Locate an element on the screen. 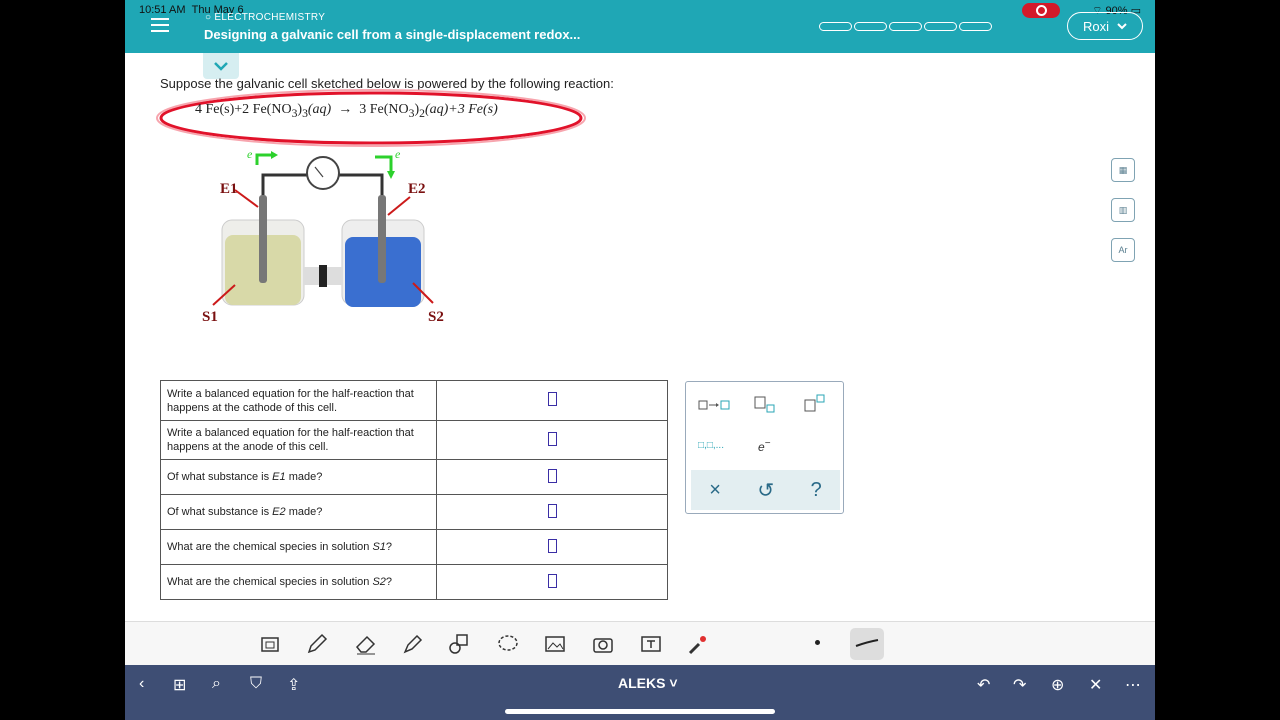  label-s1: S1 is located at coordinates (210, 317).